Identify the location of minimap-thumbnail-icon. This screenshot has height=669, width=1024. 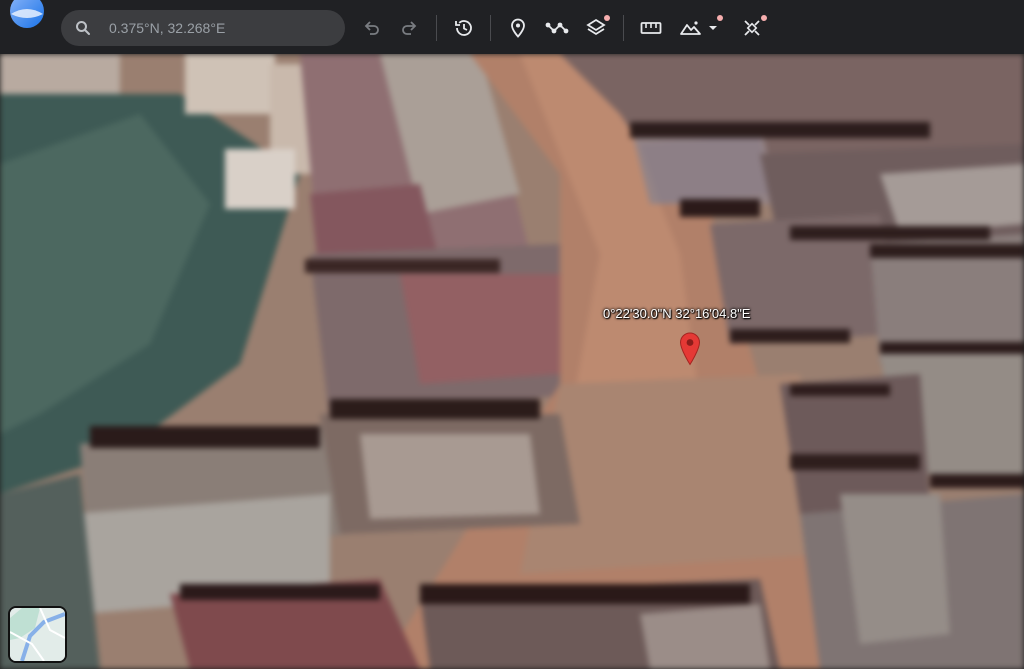
(37, 634).